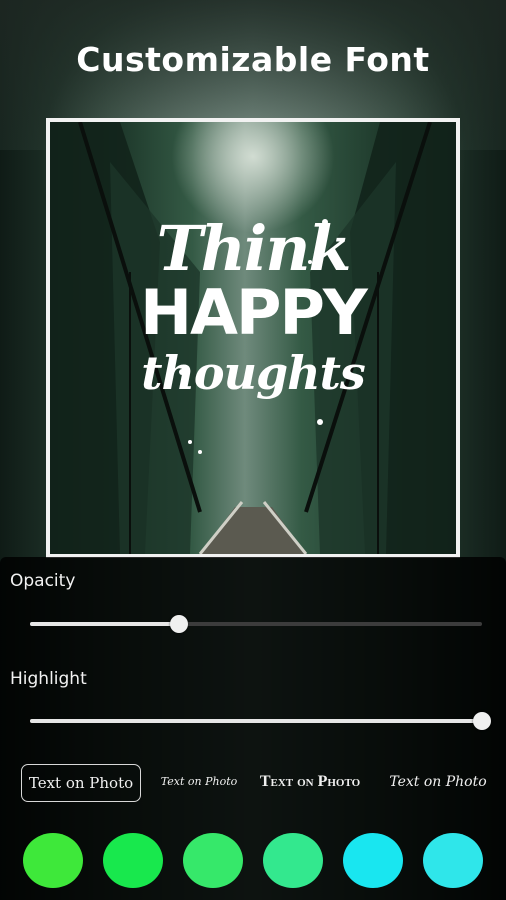 This screenshot has width=506, height=900. What do you see at coordinates (482, 721) in the screenshot?
I see `highlight-slider-thumb` at bounding box center [482, 721].